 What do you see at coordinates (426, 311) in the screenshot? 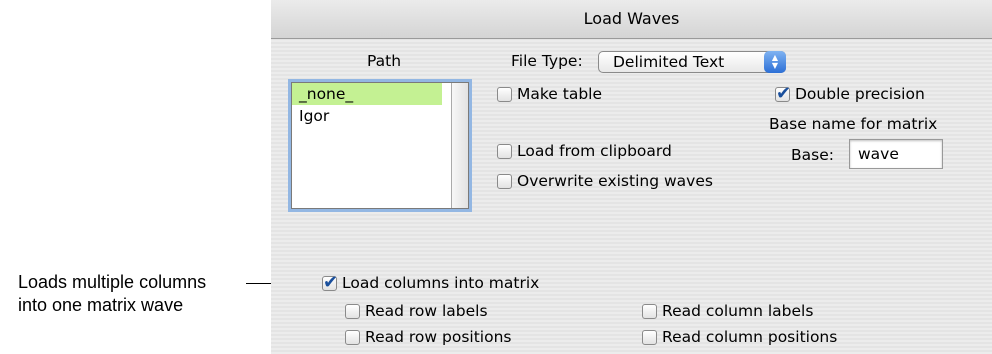
I see `read-row-labels-label: Read row labels` at bounding box center [426, 311].